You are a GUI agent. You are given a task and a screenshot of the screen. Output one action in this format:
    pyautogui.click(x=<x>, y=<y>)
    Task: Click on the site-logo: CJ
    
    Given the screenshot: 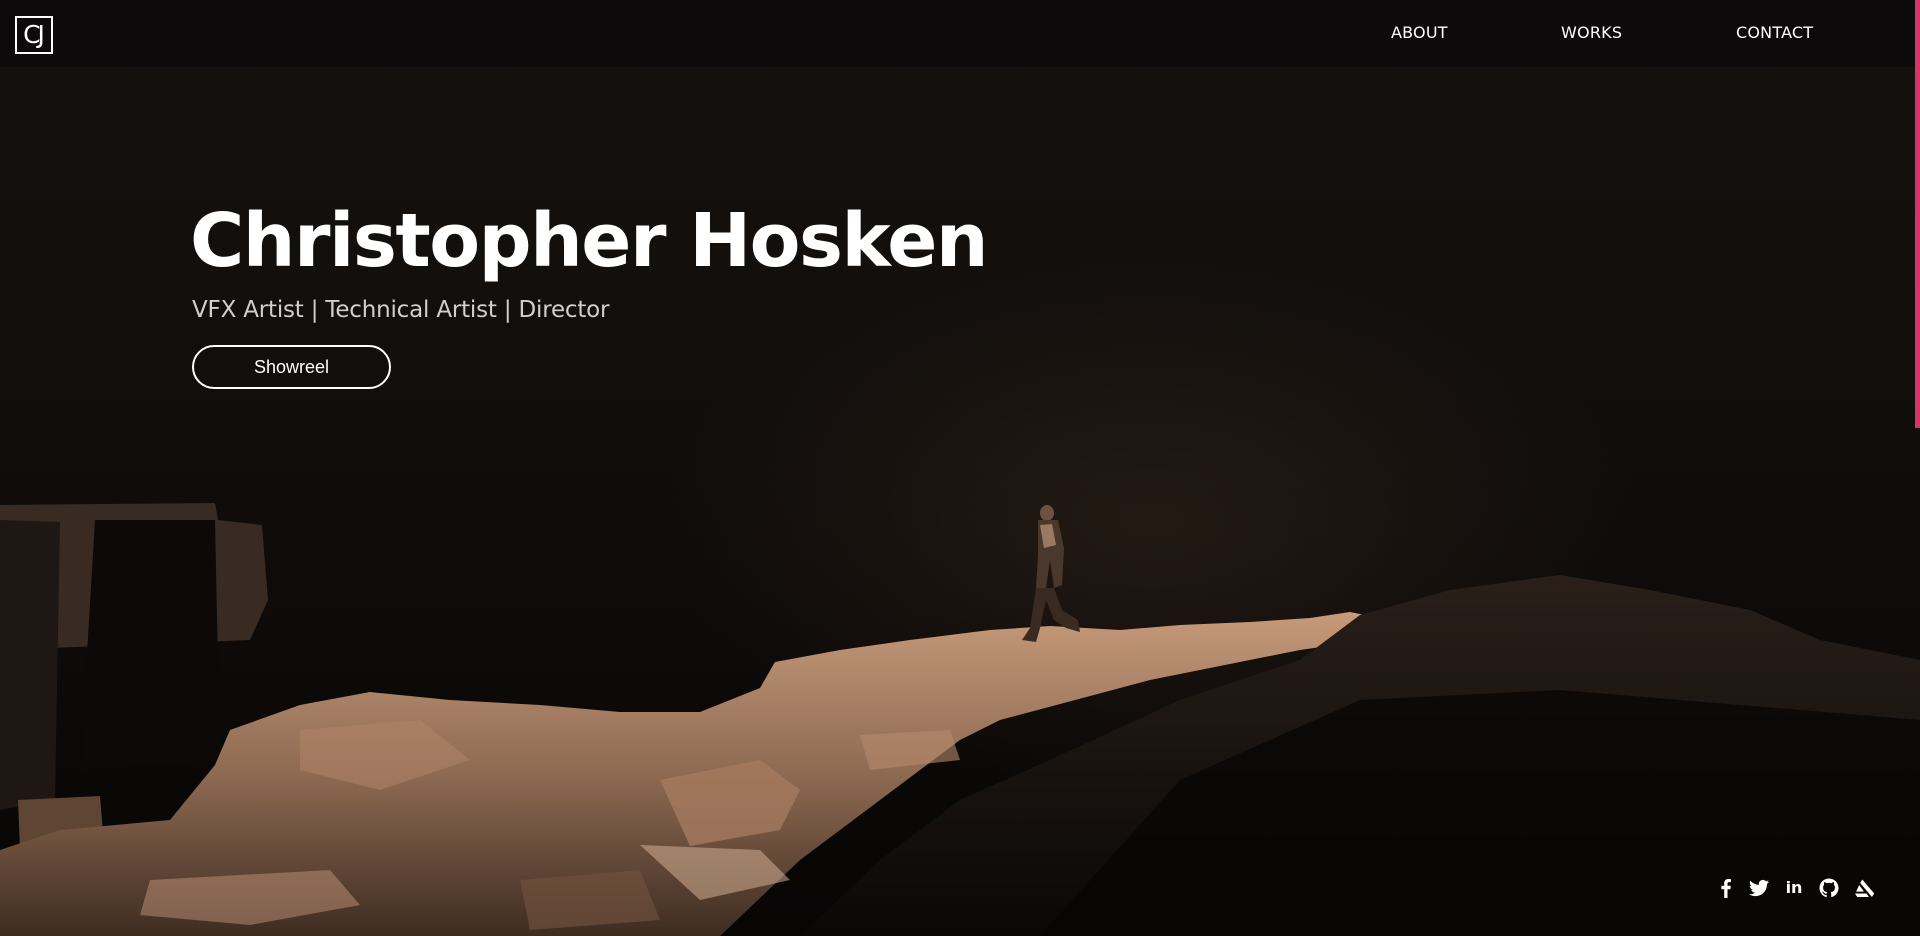 What is the action you would take?
    pyautogui.click(x=34, y=35)
    